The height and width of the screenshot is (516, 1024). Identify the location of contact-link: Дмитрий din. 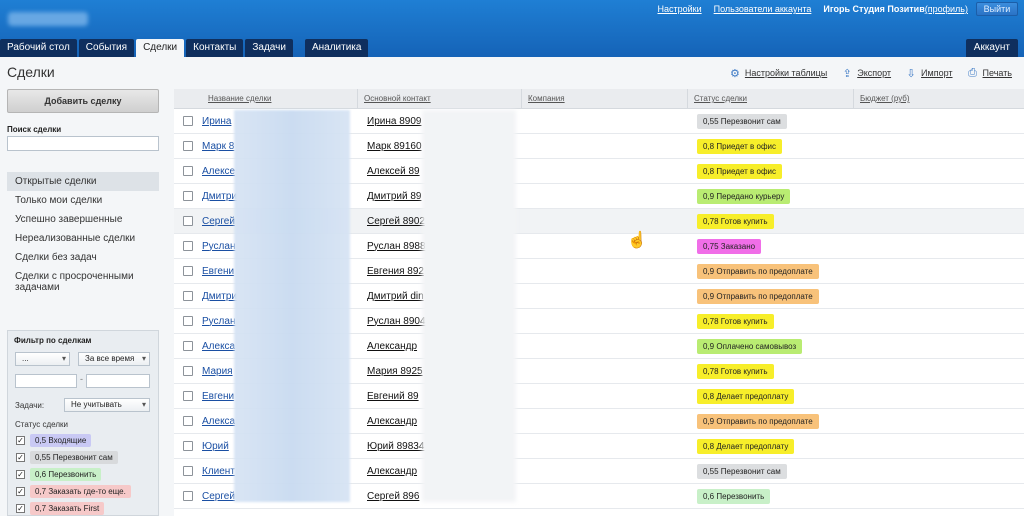
(395, 296).